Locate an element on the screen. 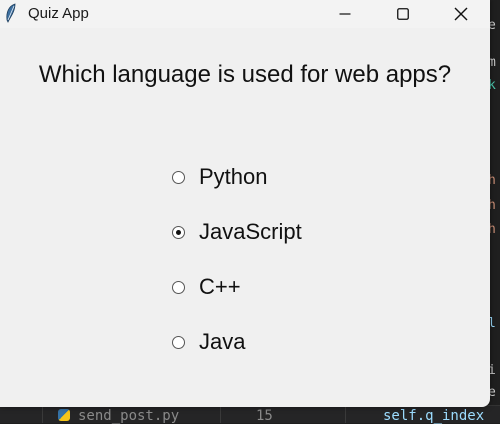 The image size is (500, 424). radio-javascript is located at coordinates (178, 232).